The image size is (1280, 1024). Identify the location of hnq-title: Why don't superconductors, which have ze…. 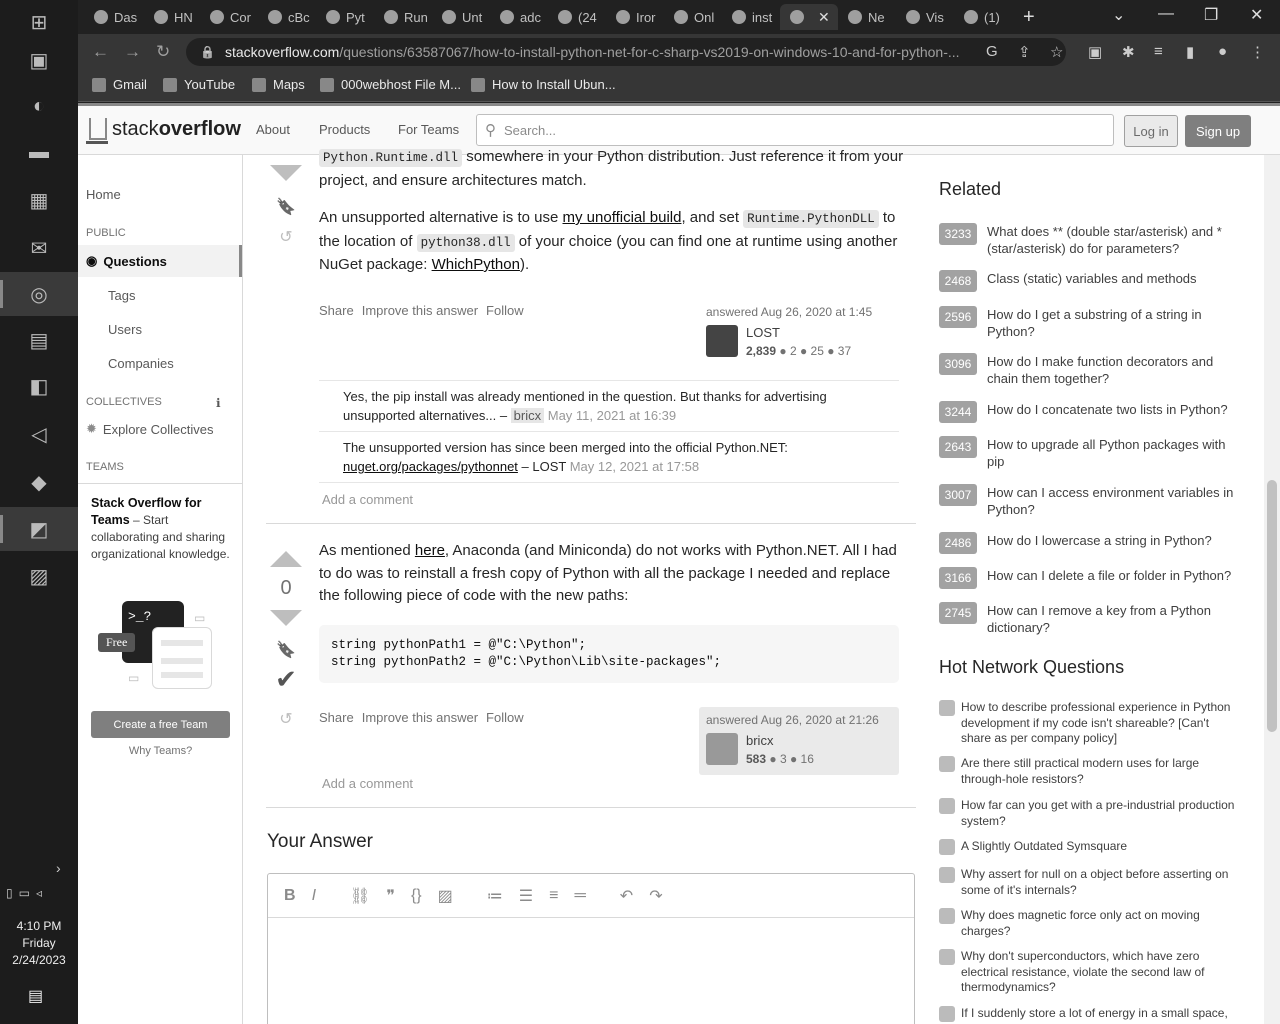
(1100, 972).